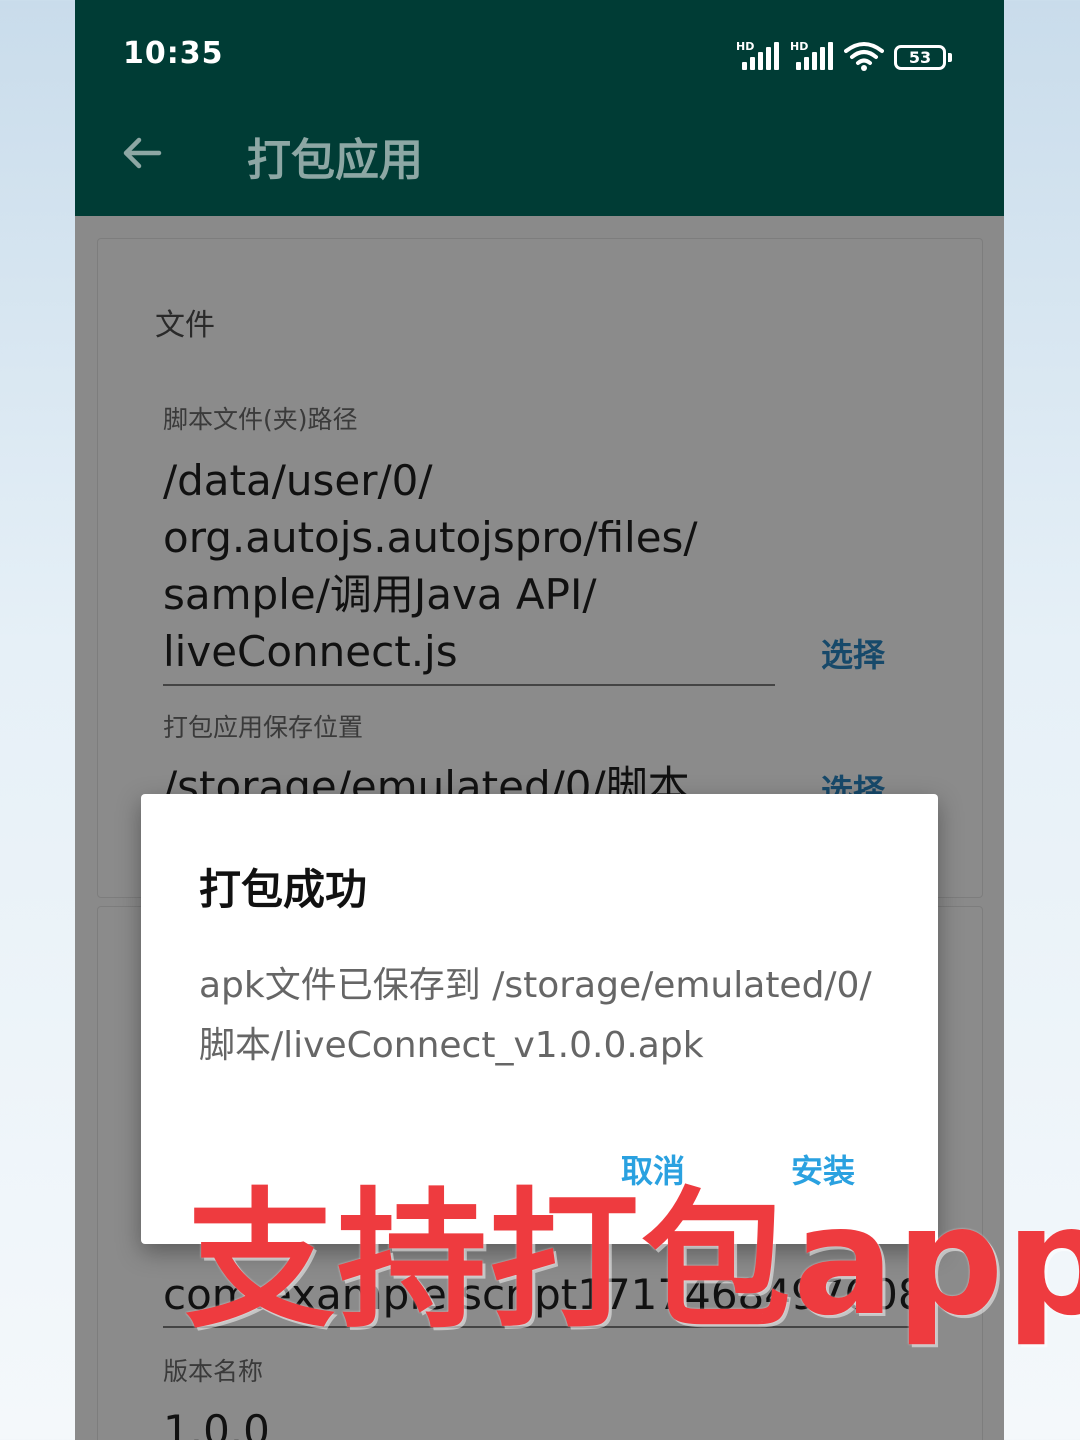 The height and width of the screenshot is (1440, 1080). I want to click on save-location-label: 打包应用保存位置, so click(263, 727).